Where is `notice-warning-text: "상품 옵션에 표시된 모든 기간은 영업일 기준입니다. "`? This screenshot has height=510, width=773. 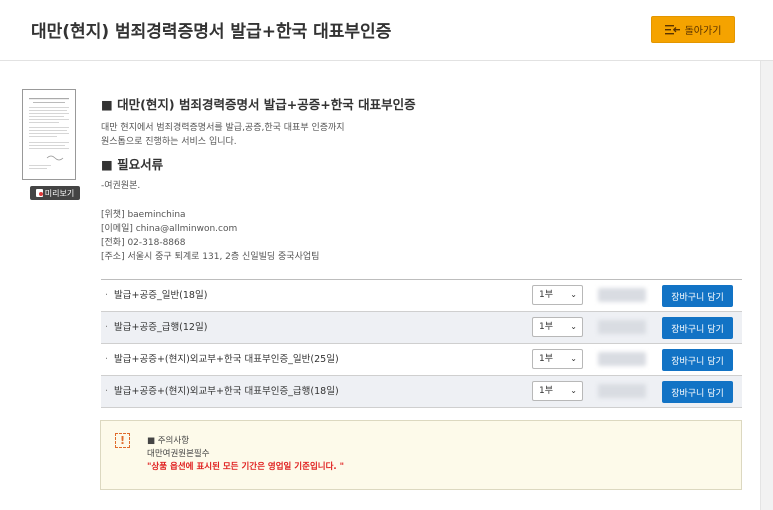 notice-warning-text: "상품 옵션에 표시된 모든 기간은 영업일 기준입니다. " is located at coordinates (246, 467).